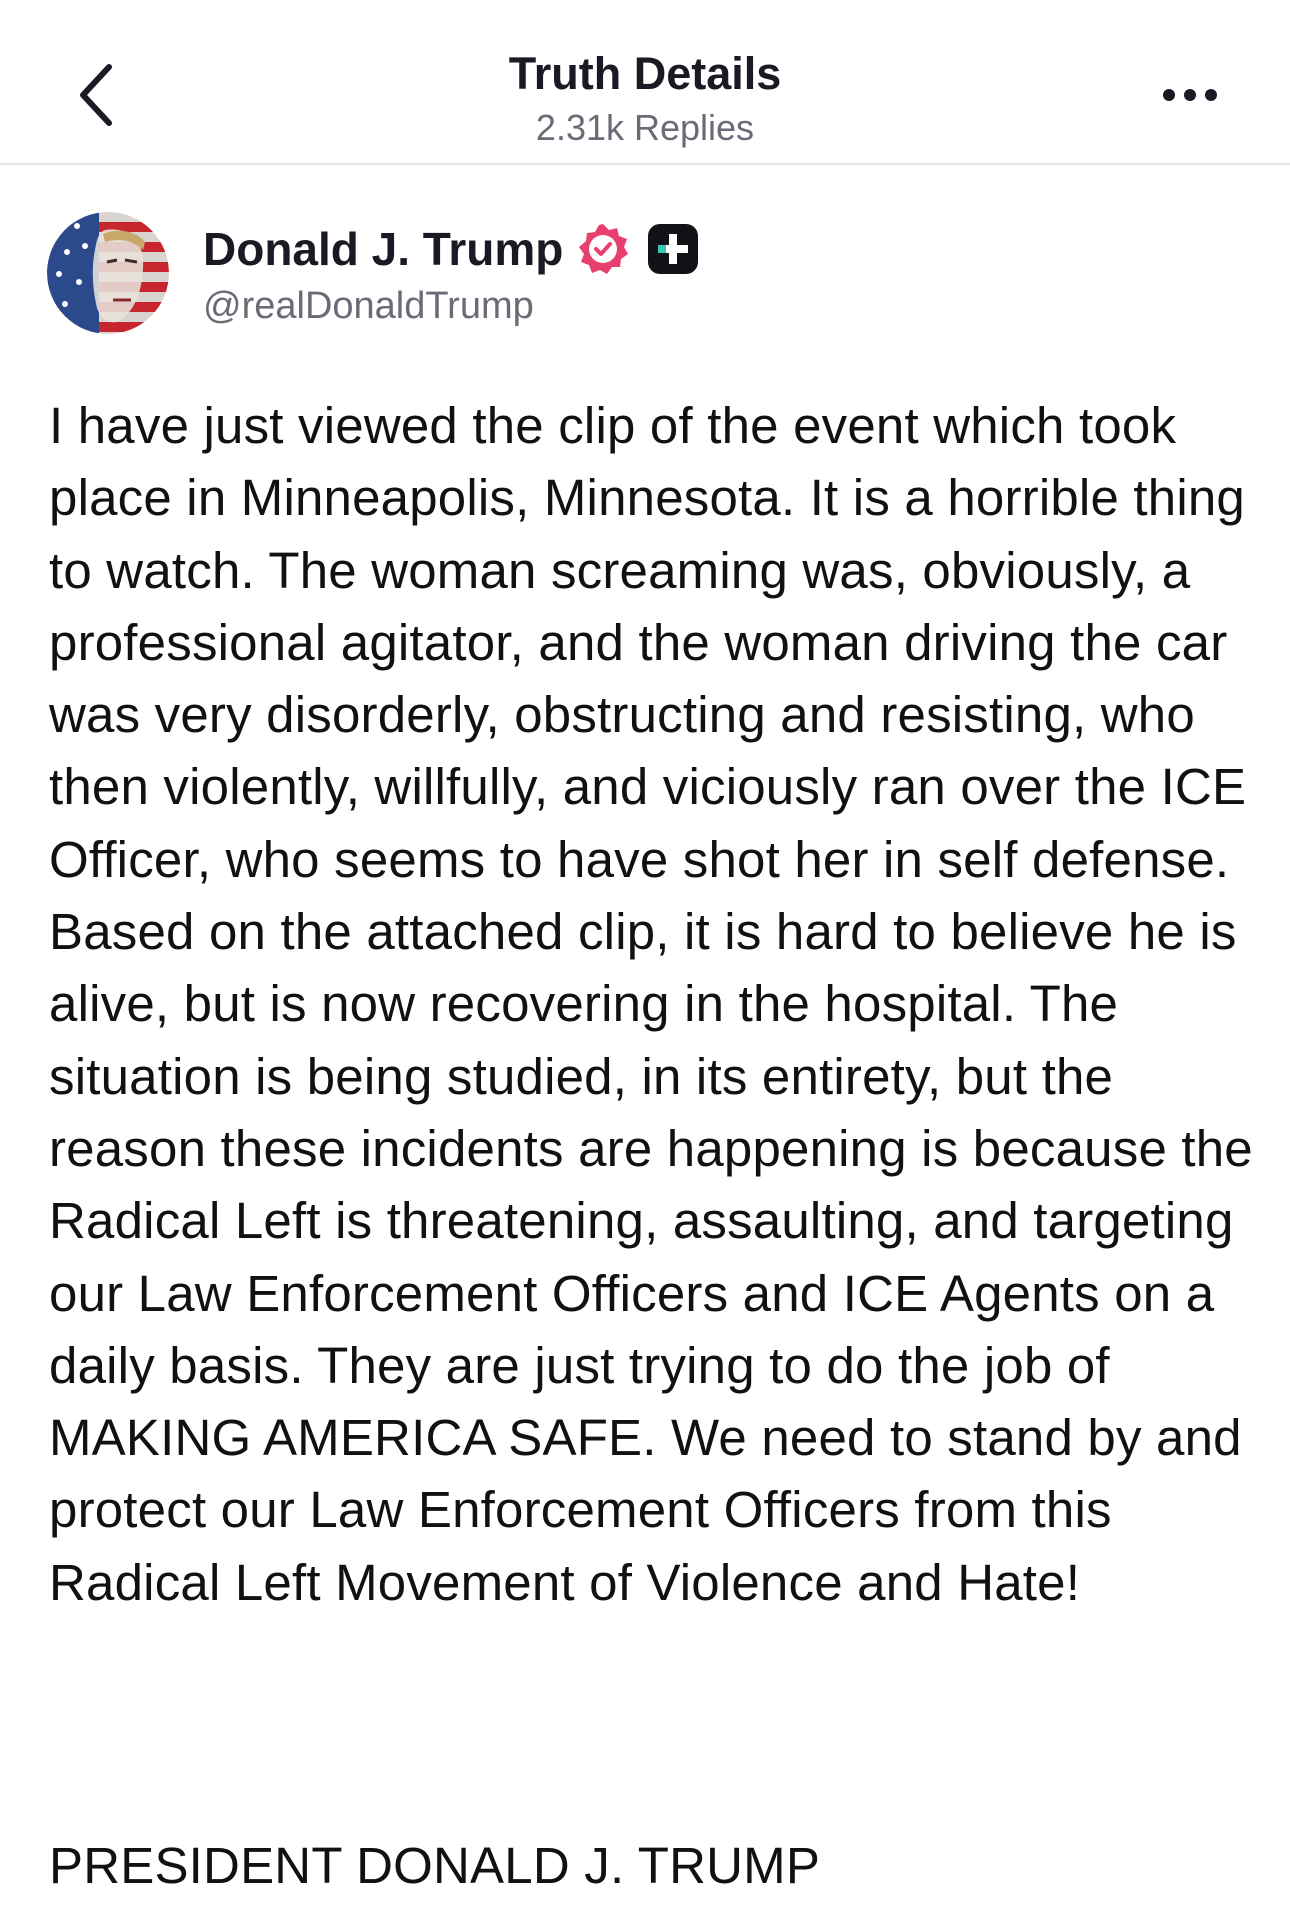  What do you see at coordinates (645, 73) in the screenshot?
I see `page-title: Truth Details` at bounding box center [645, 73].